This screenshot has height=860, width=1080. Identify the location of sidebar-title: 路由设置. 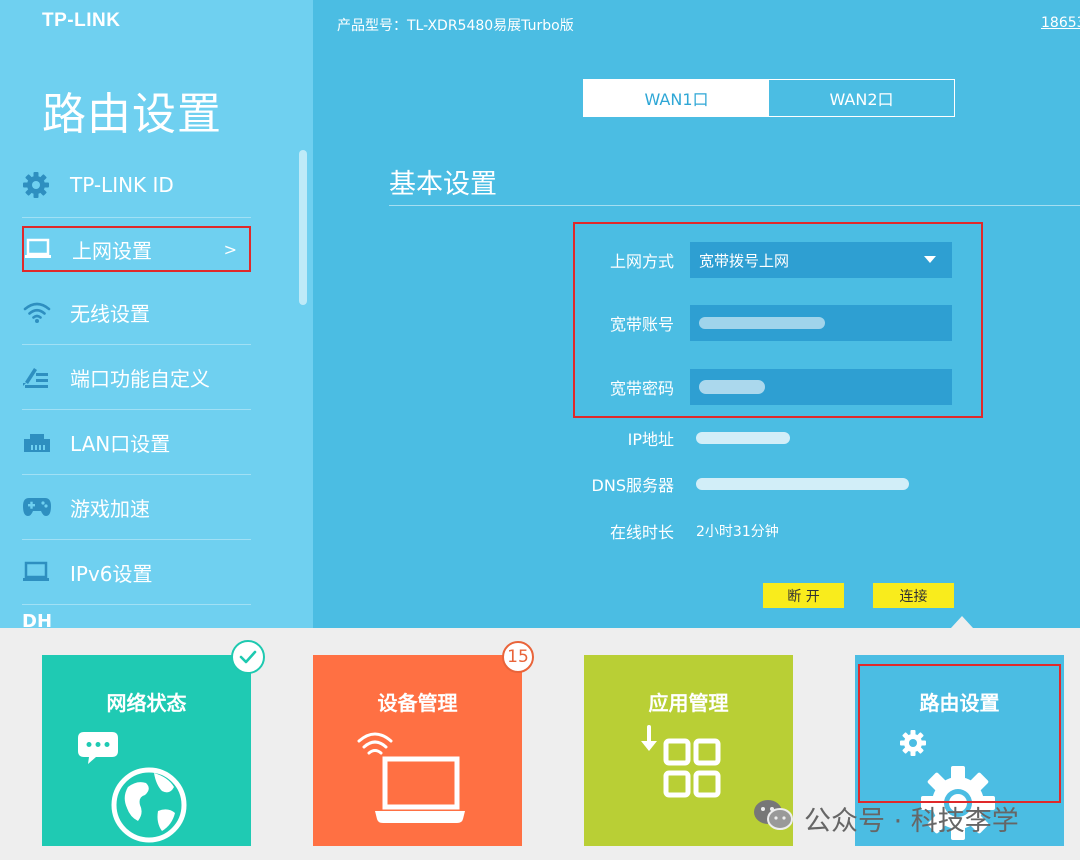
(132, 114).